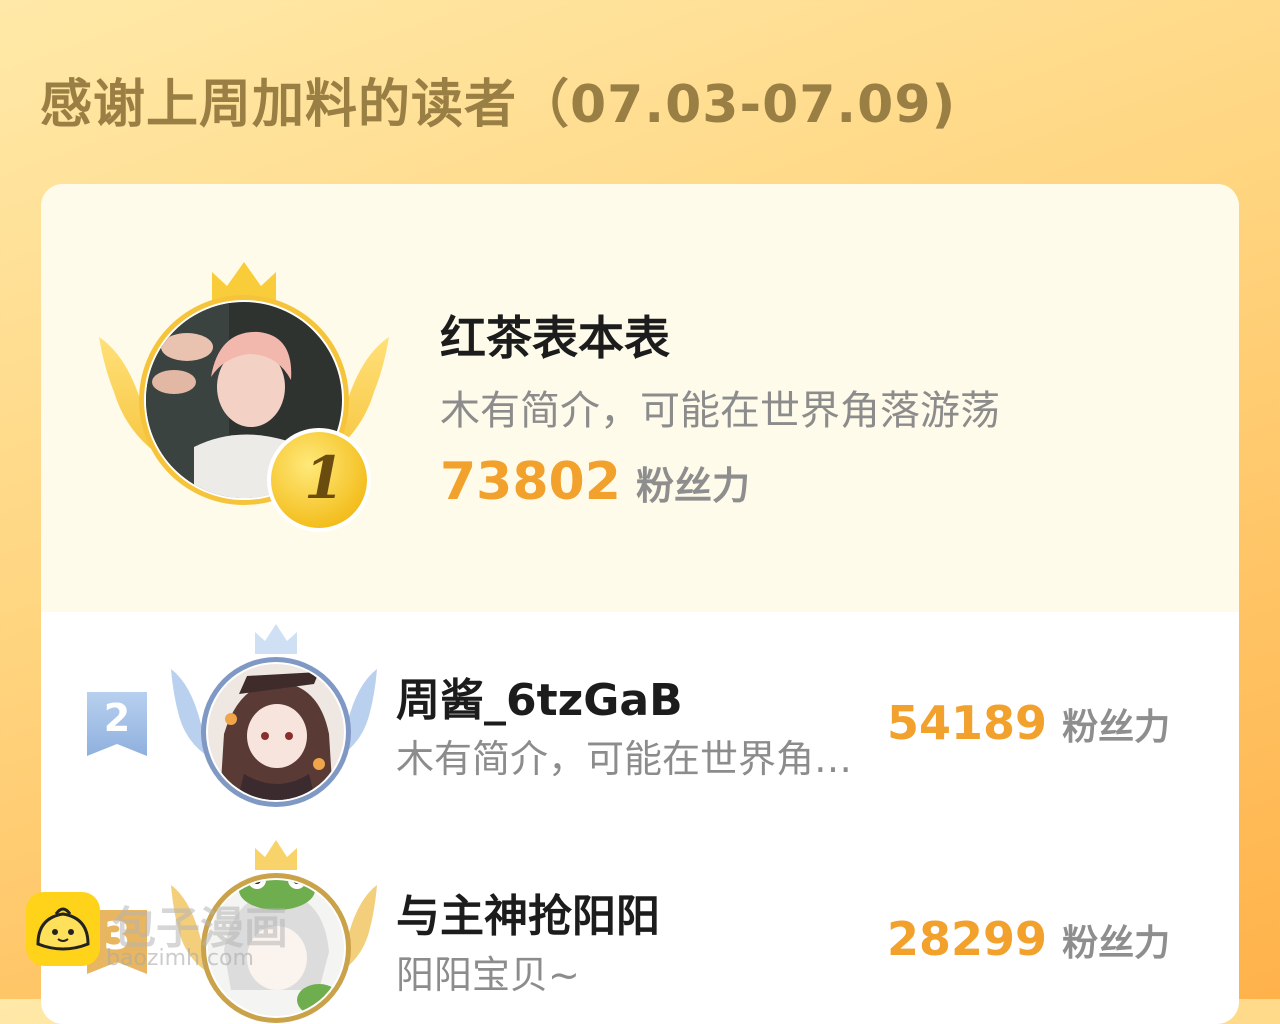 This screenshot has width=1280, height=1024. What do you see at coordinates (967, 723) in the screenshot?
I see `fan-power-value: 54189` at bounding box center [967, 723].